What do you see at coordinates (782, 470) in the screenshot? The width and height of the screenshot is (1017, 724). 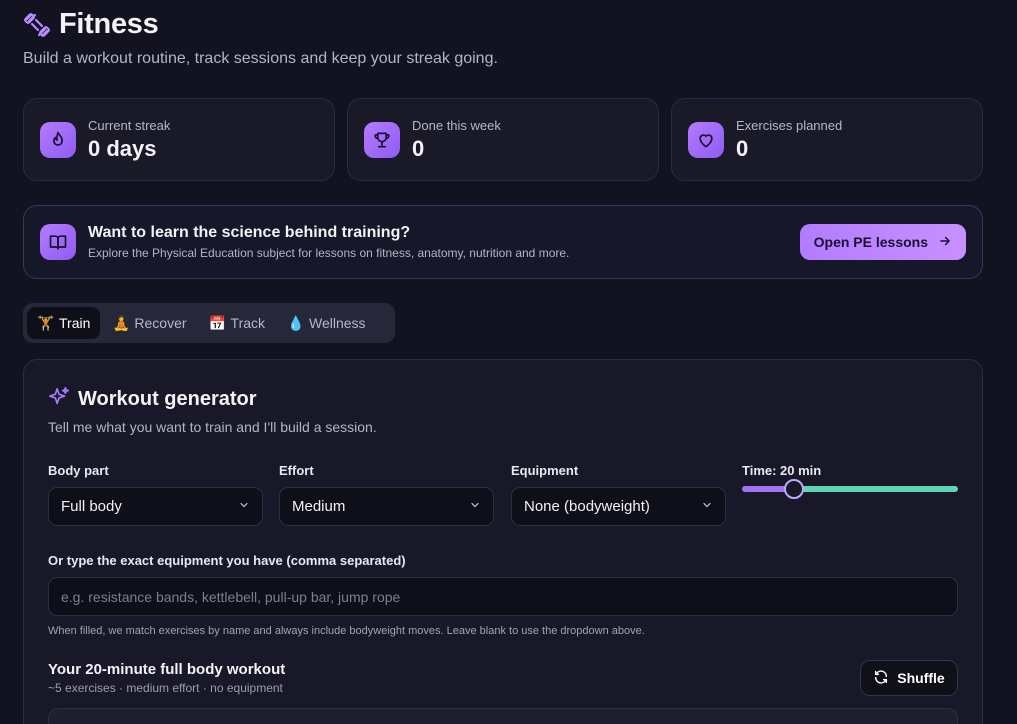 I see `time-label: Time: 20 min` at bounding box center [782, 470].